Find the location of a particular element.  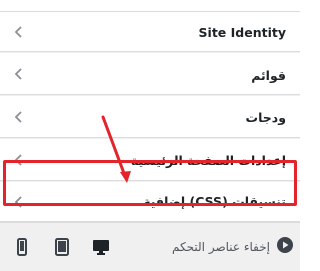

menu-item-menus: قوائم is located at coordinates (150, 74).